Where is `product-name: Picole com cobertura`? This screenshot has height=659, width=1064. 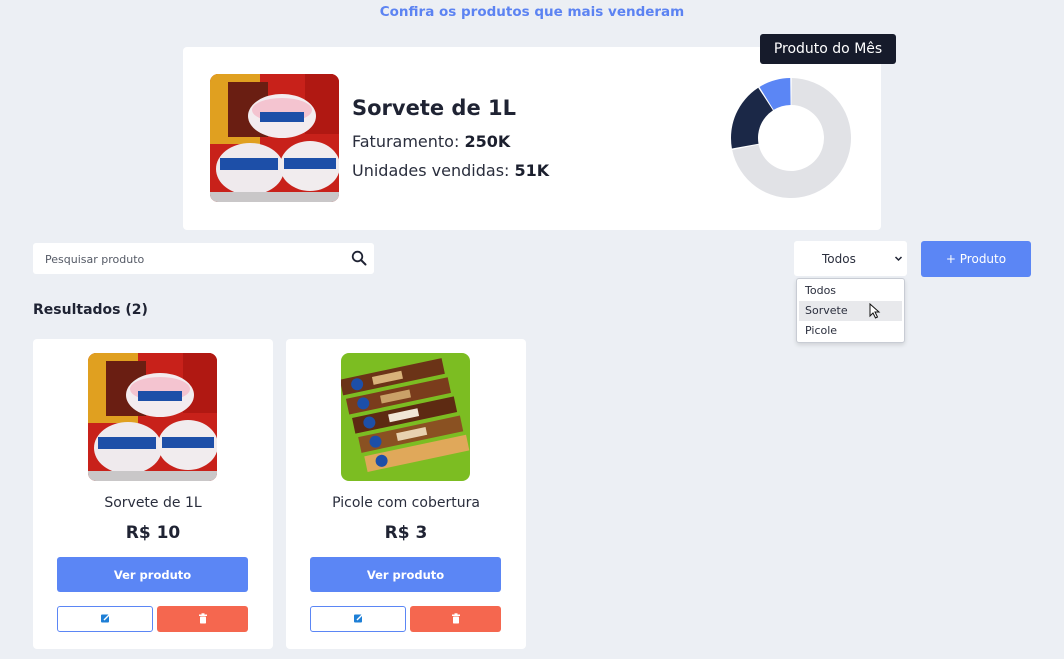 product-name: Picole com cobertura is located at coordinates (406, 503).